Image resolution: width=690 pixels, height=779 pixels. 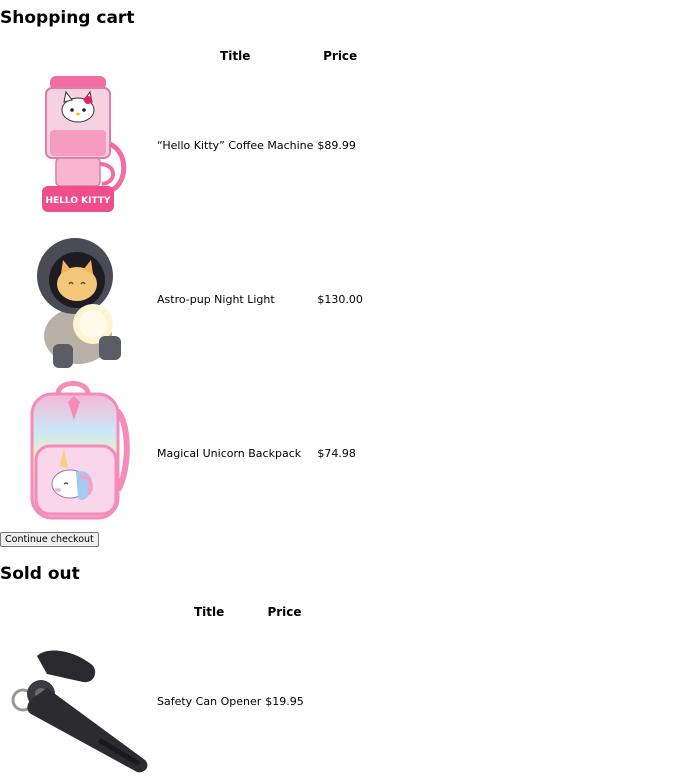 I want to click on unicorn-backpack-image, so click(x=80, y=450).